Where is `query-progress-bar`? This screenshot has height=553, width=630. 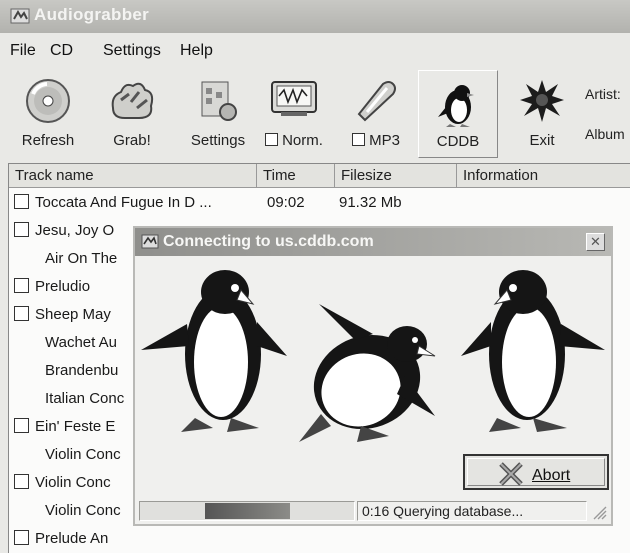
query-progress-bar is located at coordinates (247, 511).